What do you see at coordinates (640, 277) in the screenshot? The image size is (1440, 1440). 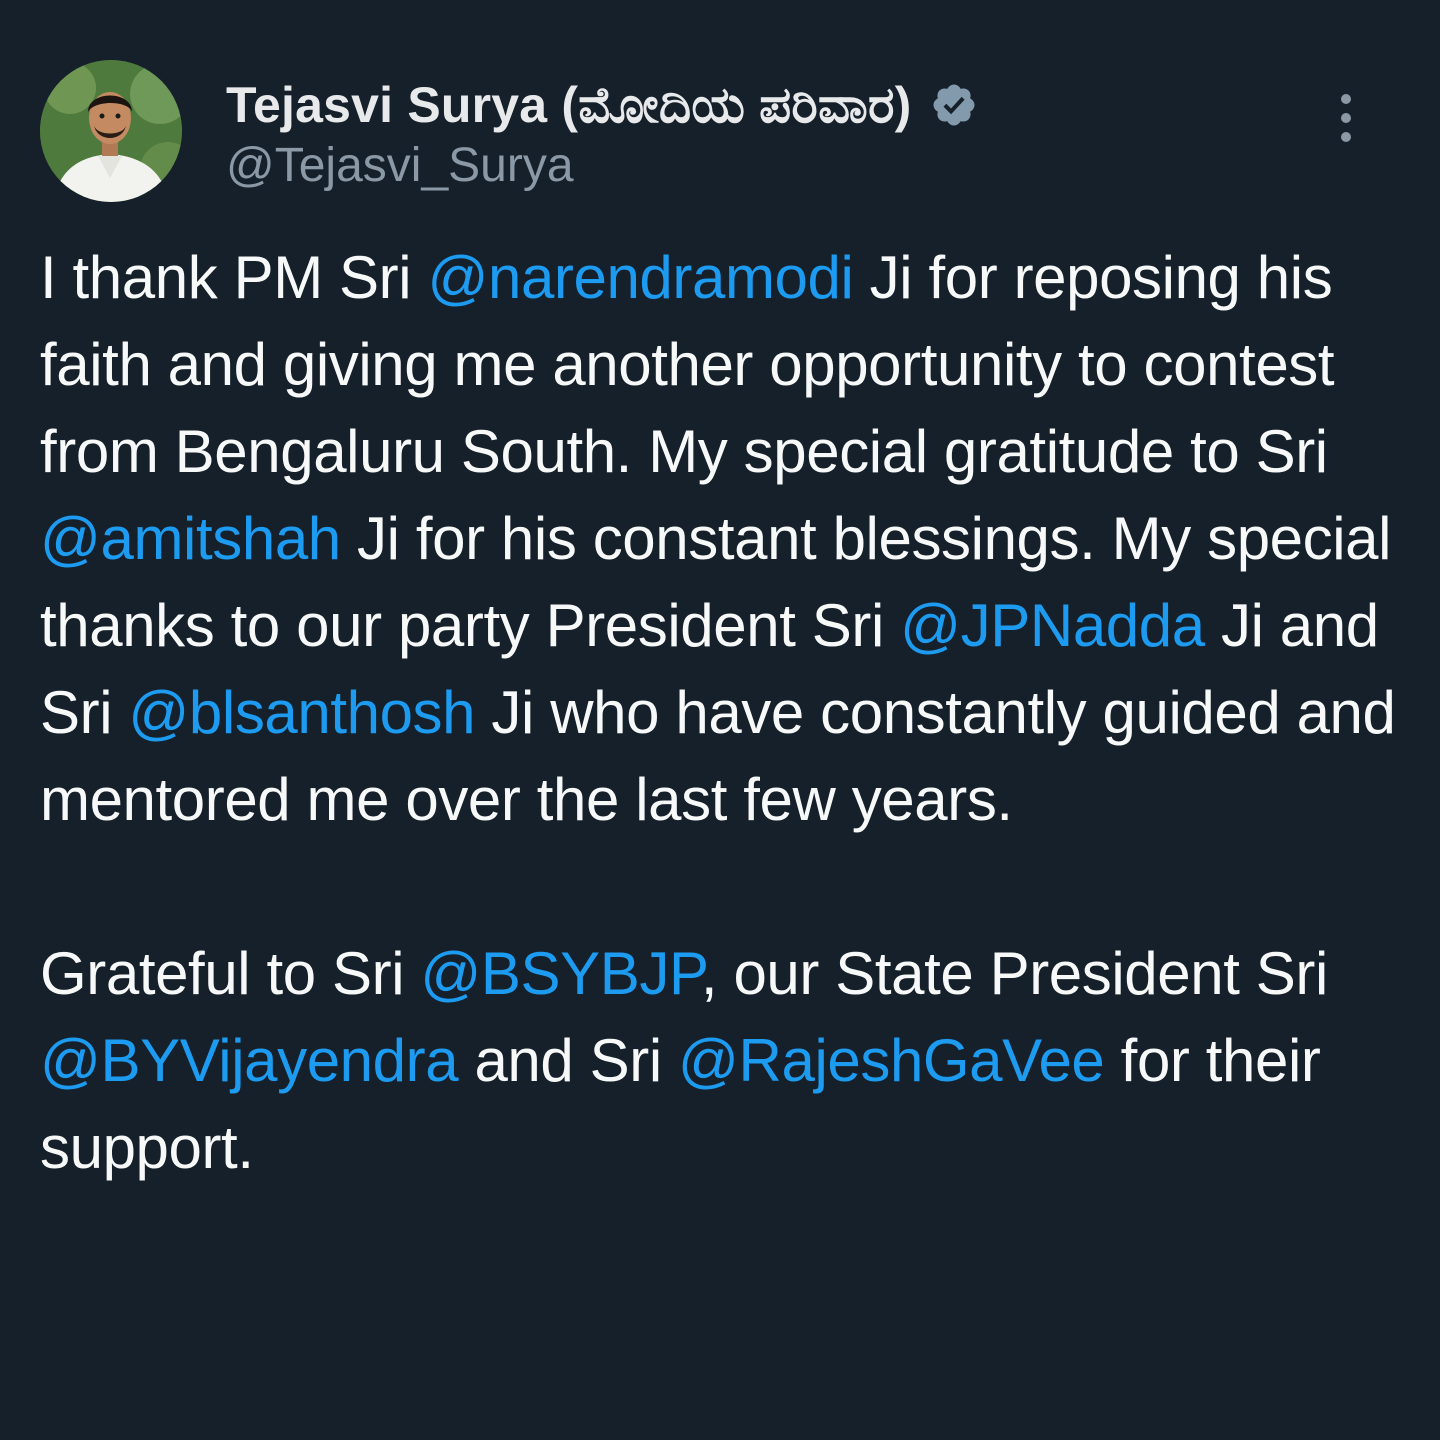 I see `mention-link: @narendramodi` at bounding box center [640, 277].